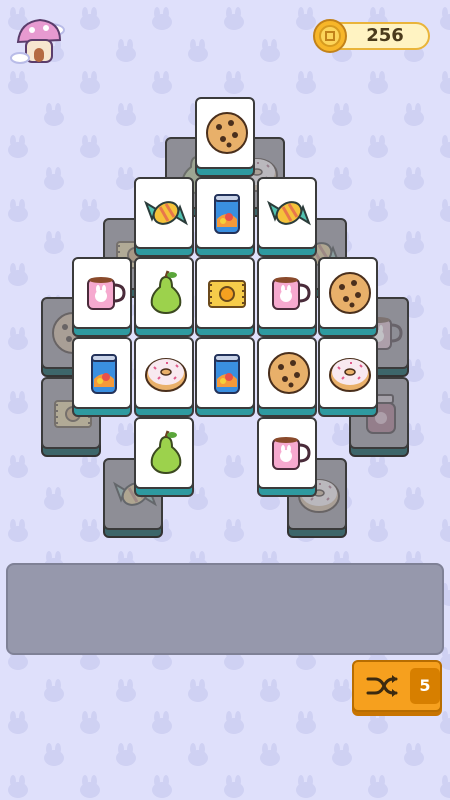 The height and width of the screenshot is (800, 450). What do you see at coordinates (225, 609) in the screenshot?
I see `tile-tray` at bounding box center [225, 609].